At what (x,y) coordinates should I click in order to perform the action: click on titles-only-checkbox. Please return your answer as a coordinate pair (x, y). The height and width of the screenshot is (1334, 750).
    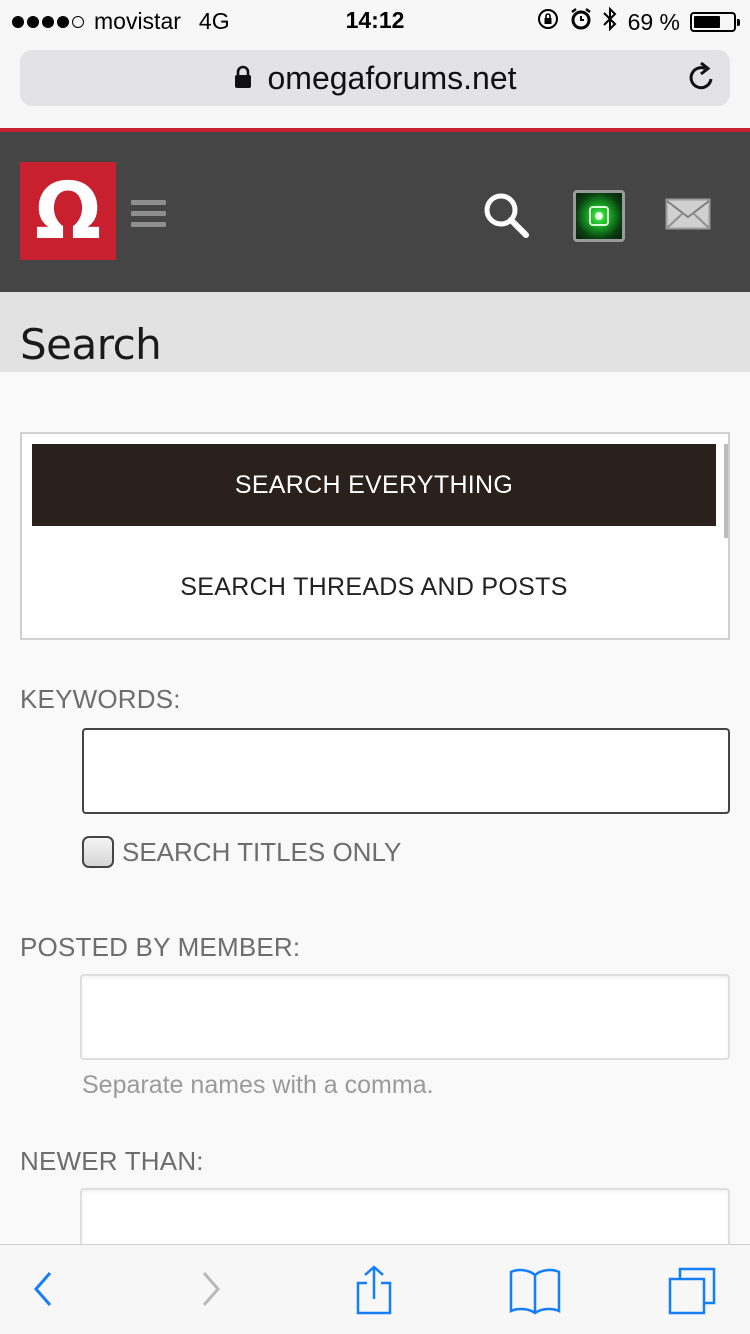
    Looking at the image, I should click on (98, 852).